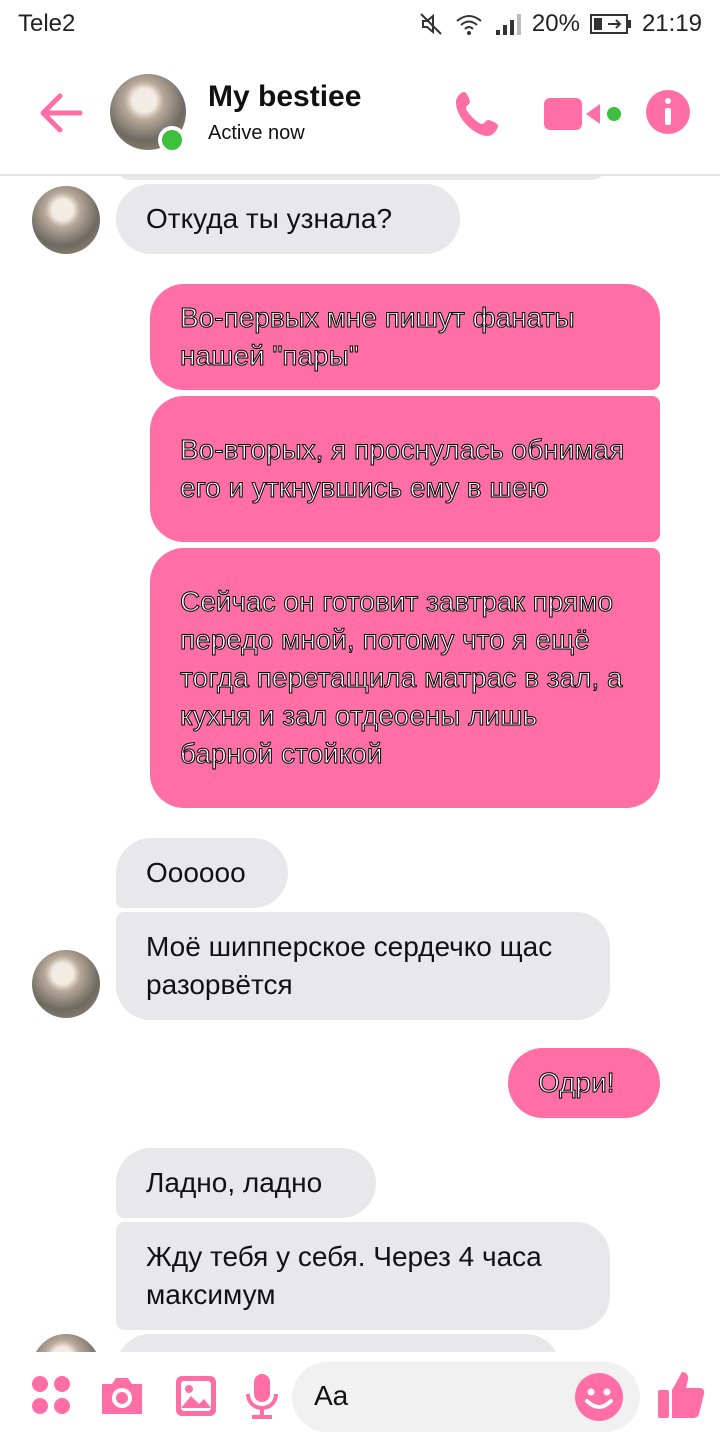  Describe the element at coordinates (196, 1396) in the screenshot. I see `gallery-icon` at that location.